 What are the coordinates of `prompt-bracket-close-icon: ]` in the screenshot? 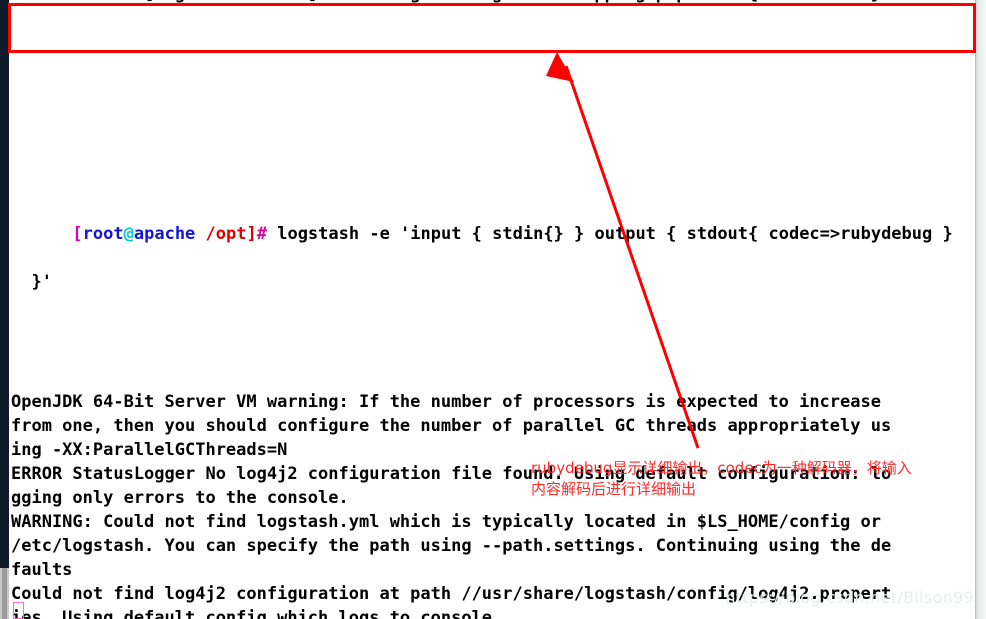 It's located at (251, 234).